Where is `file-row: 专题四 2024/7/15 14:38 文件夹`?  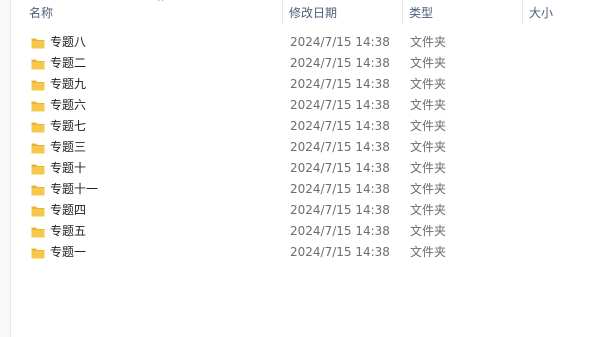
file-row: 专题四 2024/7/15 14:38 文件夹 is located at coordinates (305, 210).